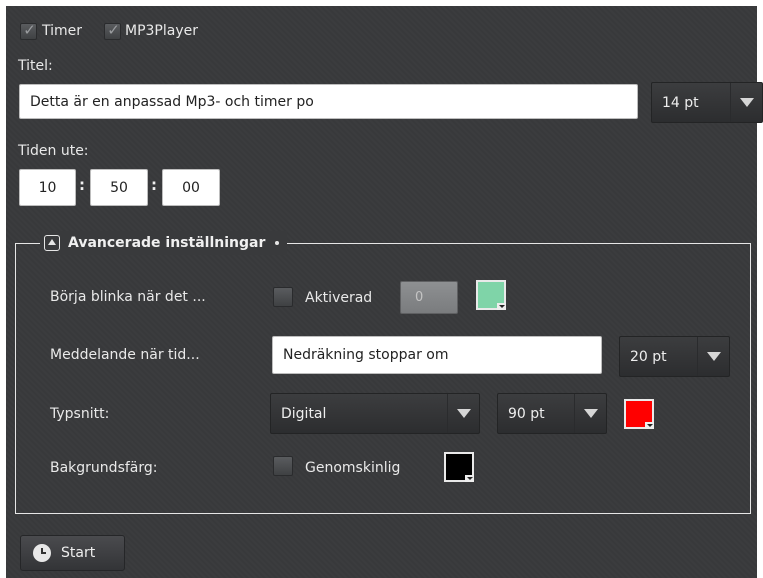  Describe the element at coordinates (353, 468) in the screenshot. I see `transparent-label: Genomskinlig` at that location.